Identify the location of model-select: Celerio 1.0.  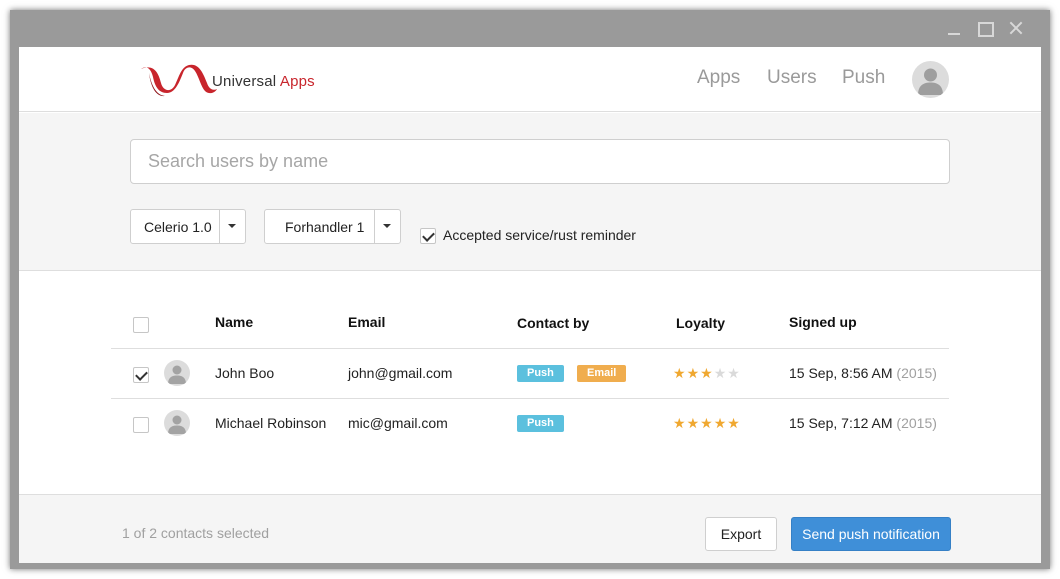
(188, 226).